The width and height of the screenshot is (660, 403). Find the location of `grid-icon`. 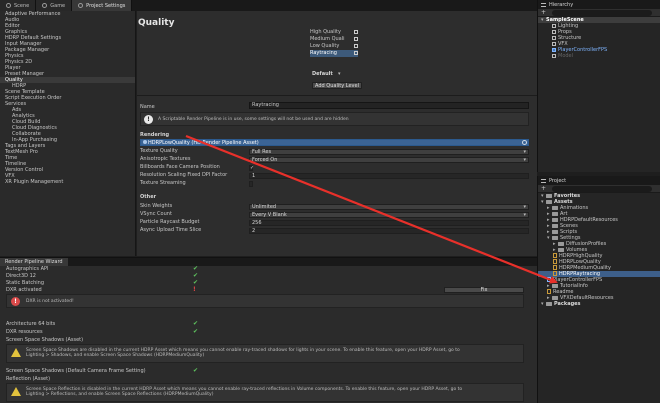

grid-icon is located at coordinates (8, 5).